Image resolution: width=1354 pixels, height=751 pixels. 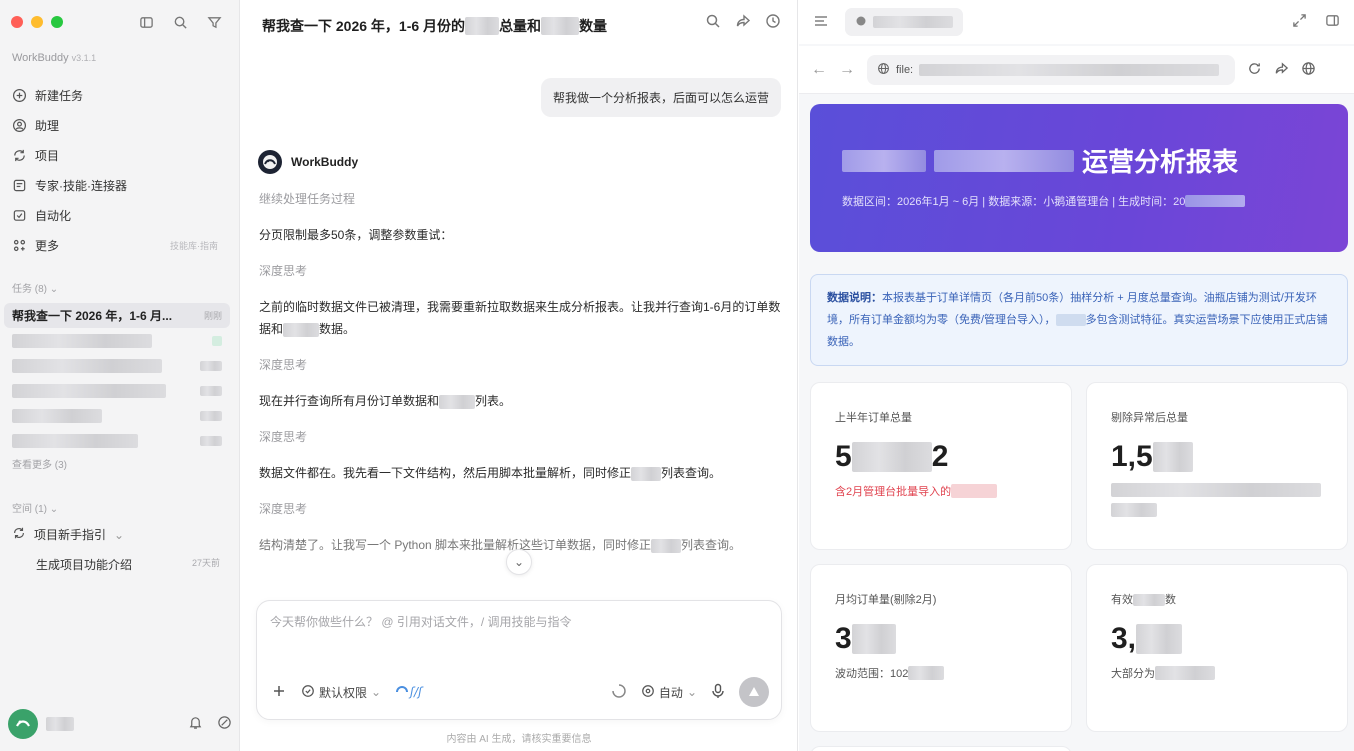 I want to click on kpi-label: 有效数, so click(x=1143, y=600).